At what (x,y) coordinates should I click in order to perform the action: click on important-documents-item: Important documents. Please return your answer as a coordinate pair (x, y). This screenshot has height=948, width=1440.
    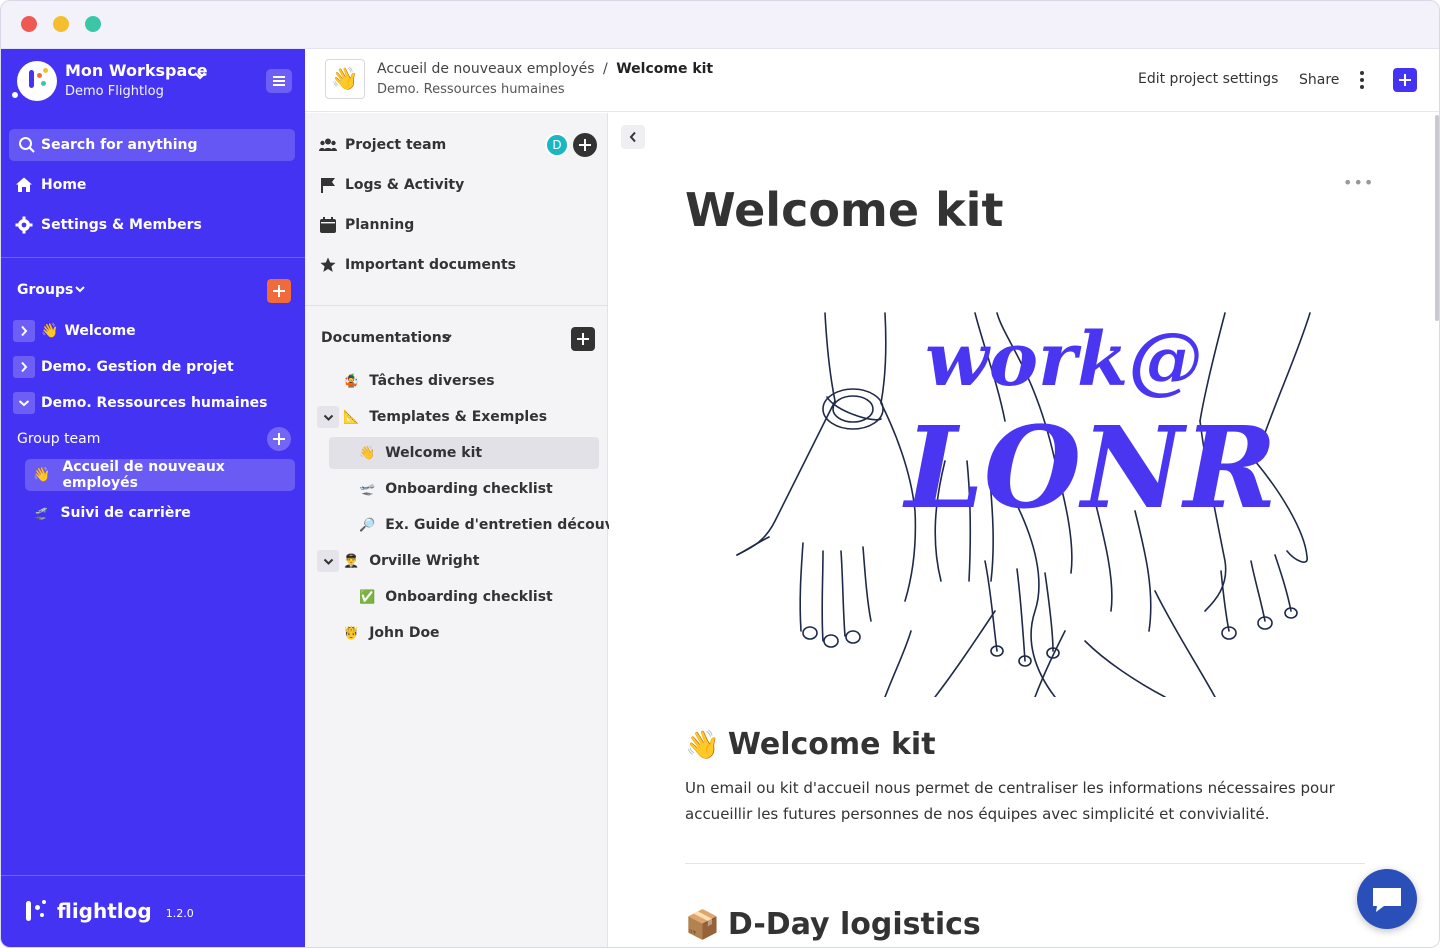
    Looking at the image, I should click on (417, 265).